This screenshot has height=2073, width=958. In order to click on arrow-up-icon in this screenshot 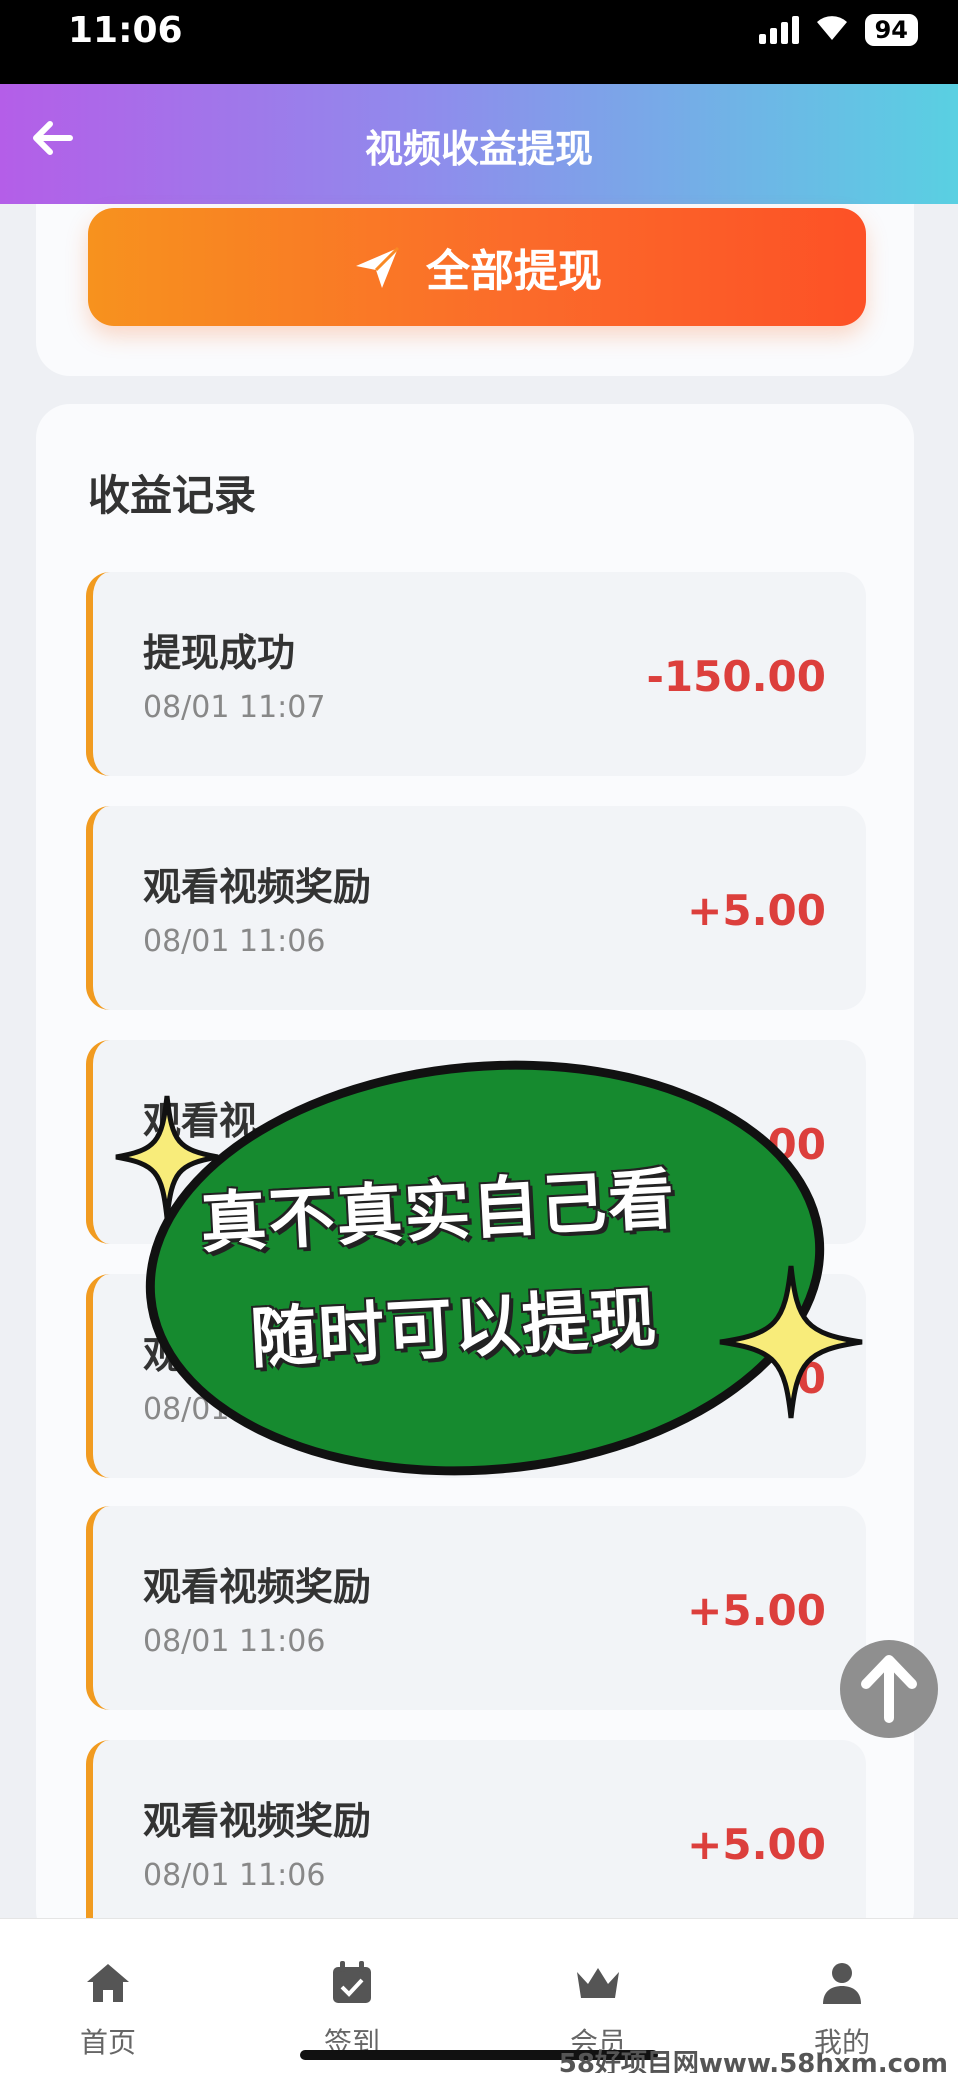, I will do `click(889, 1689)`.